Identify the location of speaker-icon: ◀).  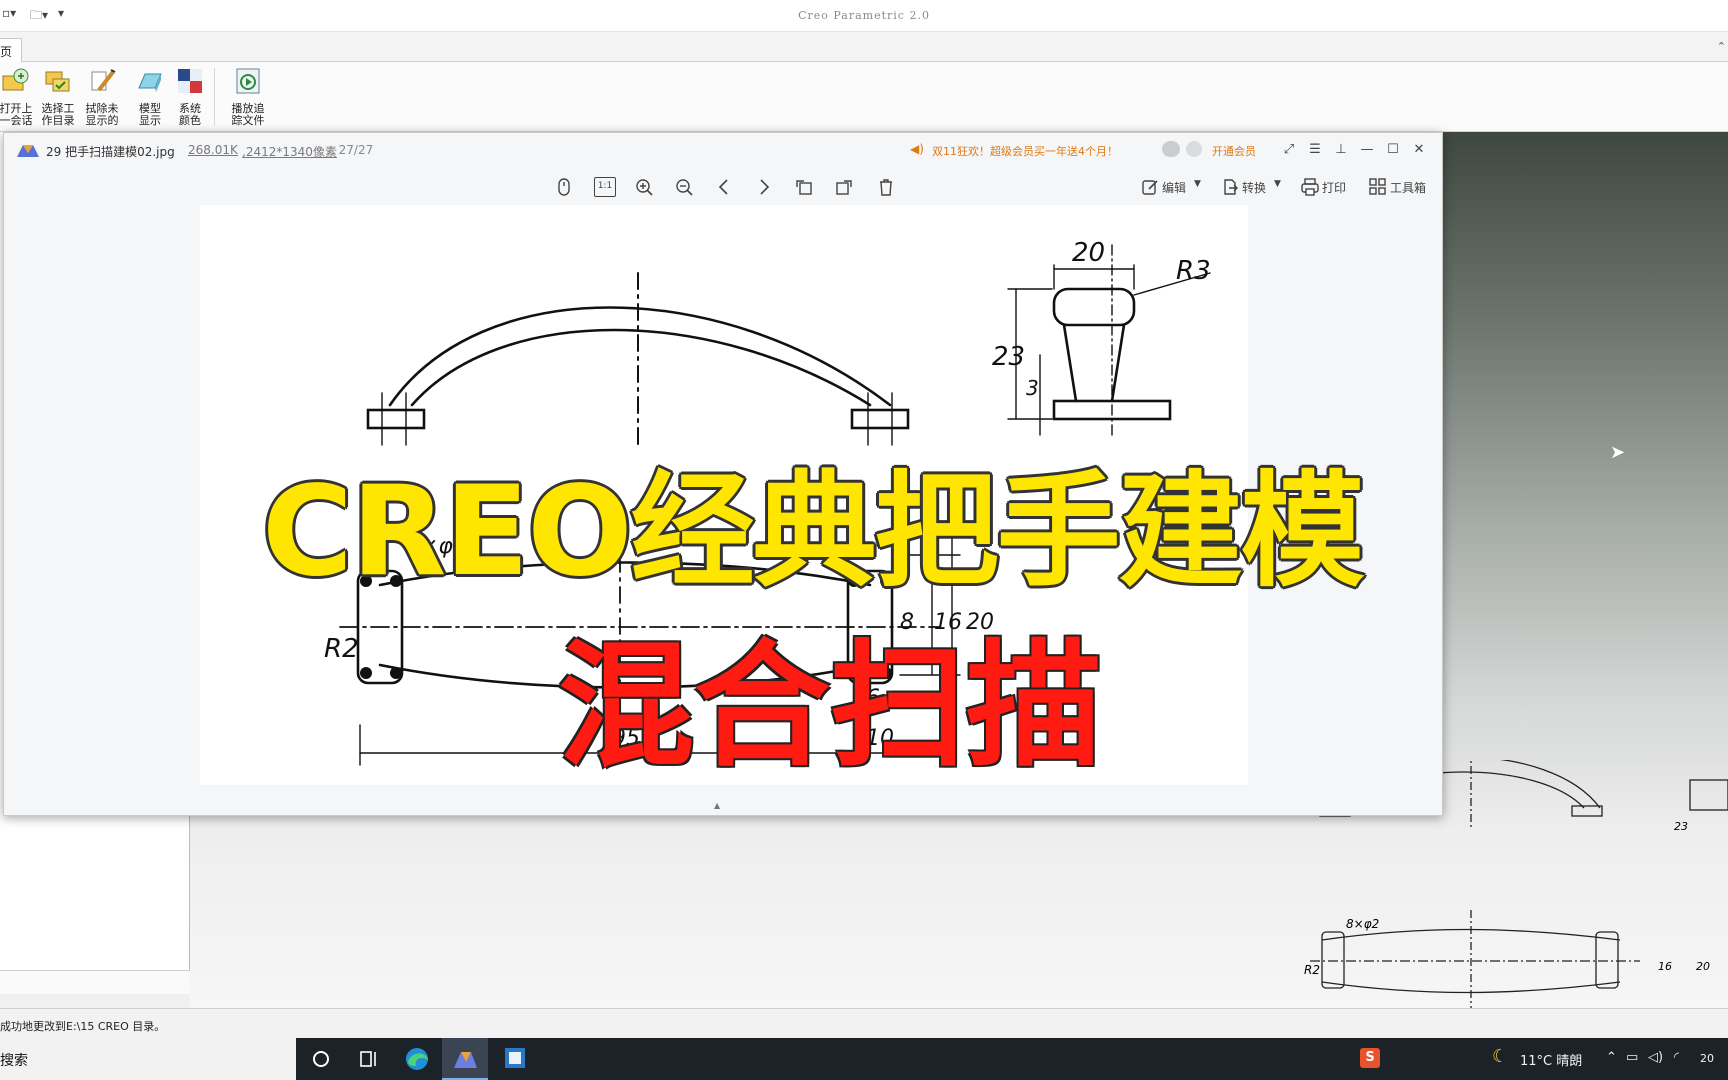
(917, 149).